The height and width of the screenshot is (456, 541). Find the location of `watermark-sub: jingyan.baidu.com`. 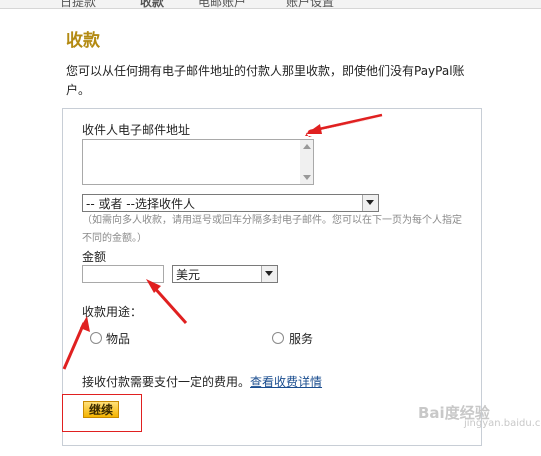

watermark-sub: jingyan.baidu.com is located at coordinates (502, 423).